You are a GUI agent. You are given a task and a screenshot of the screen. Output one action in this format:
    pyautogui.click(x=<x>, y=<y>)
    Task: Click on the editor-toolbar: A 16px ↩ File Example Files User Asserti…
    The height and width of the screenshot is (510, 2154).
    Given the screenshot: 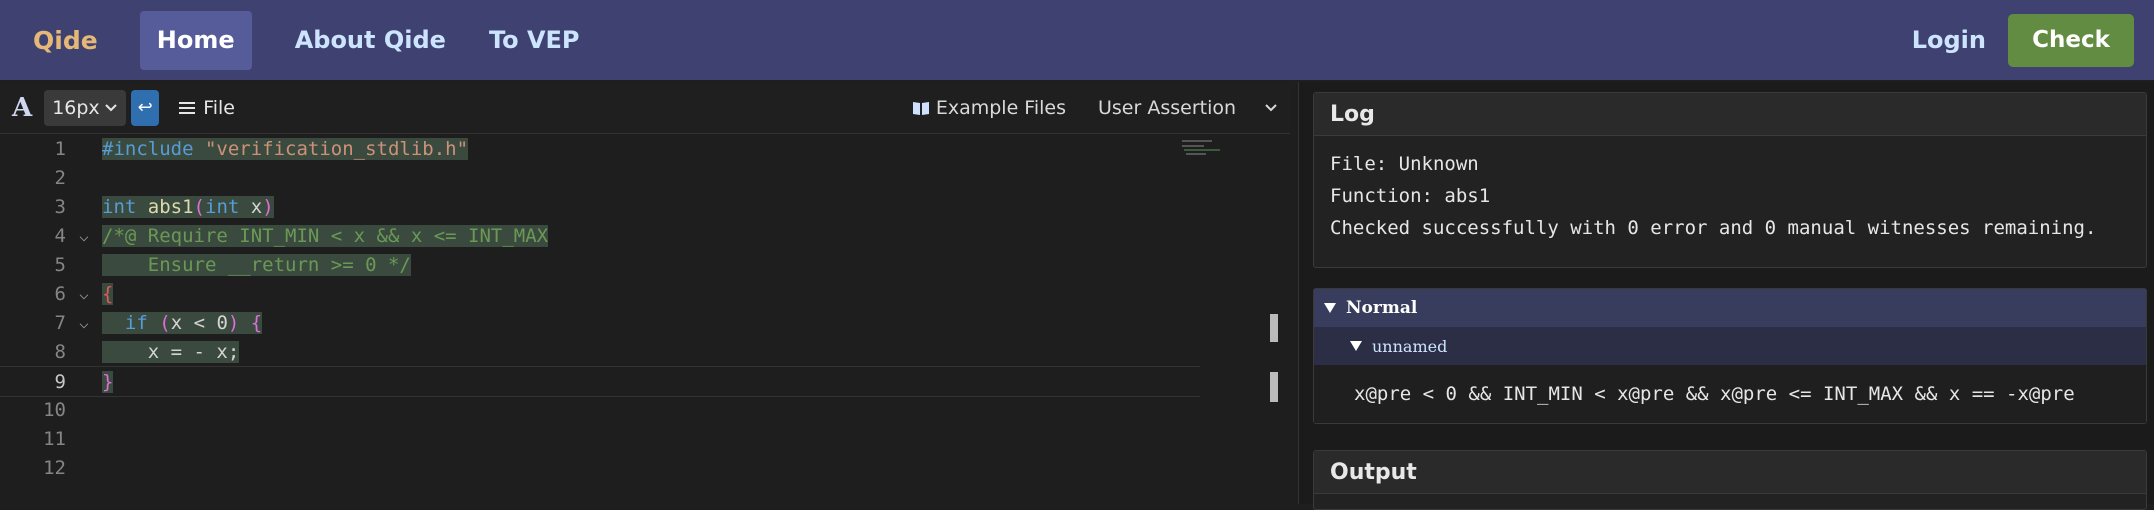 What is the action you would take?
    pyautogui.click(x=645, y=108)
    